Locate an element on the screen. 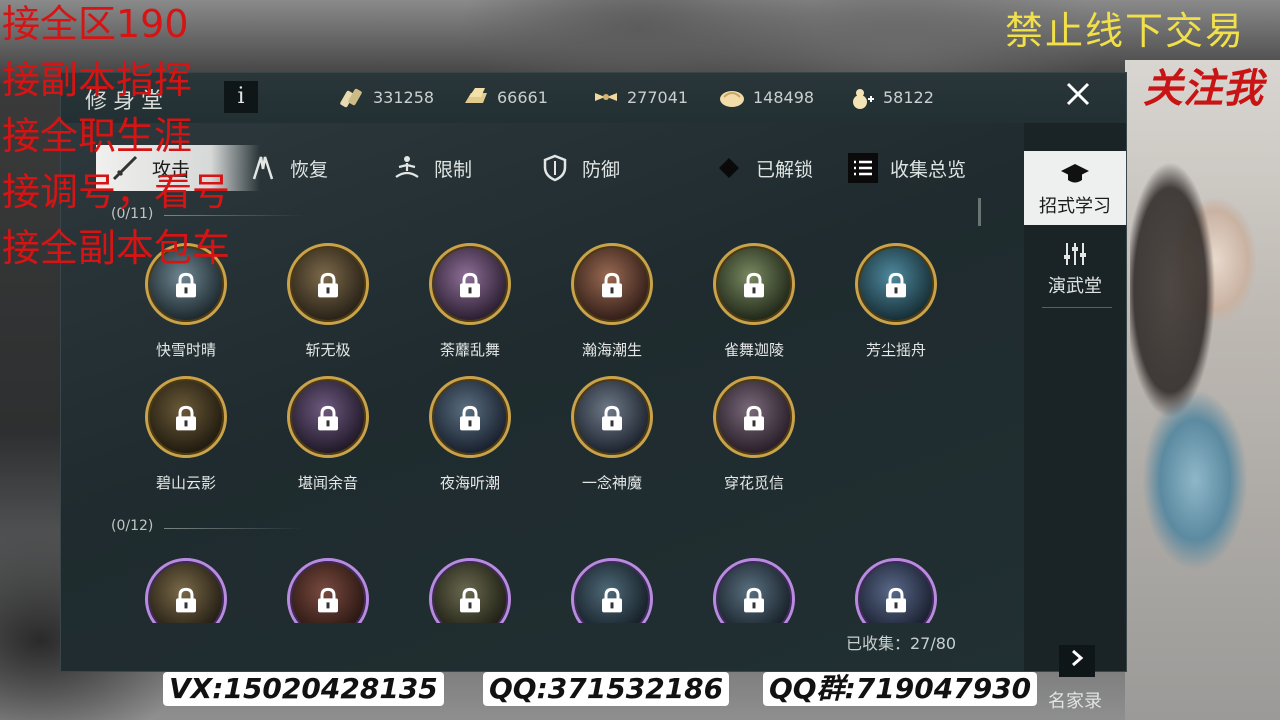  tab-label: 已解锁 is located at coordinates (785, 169).